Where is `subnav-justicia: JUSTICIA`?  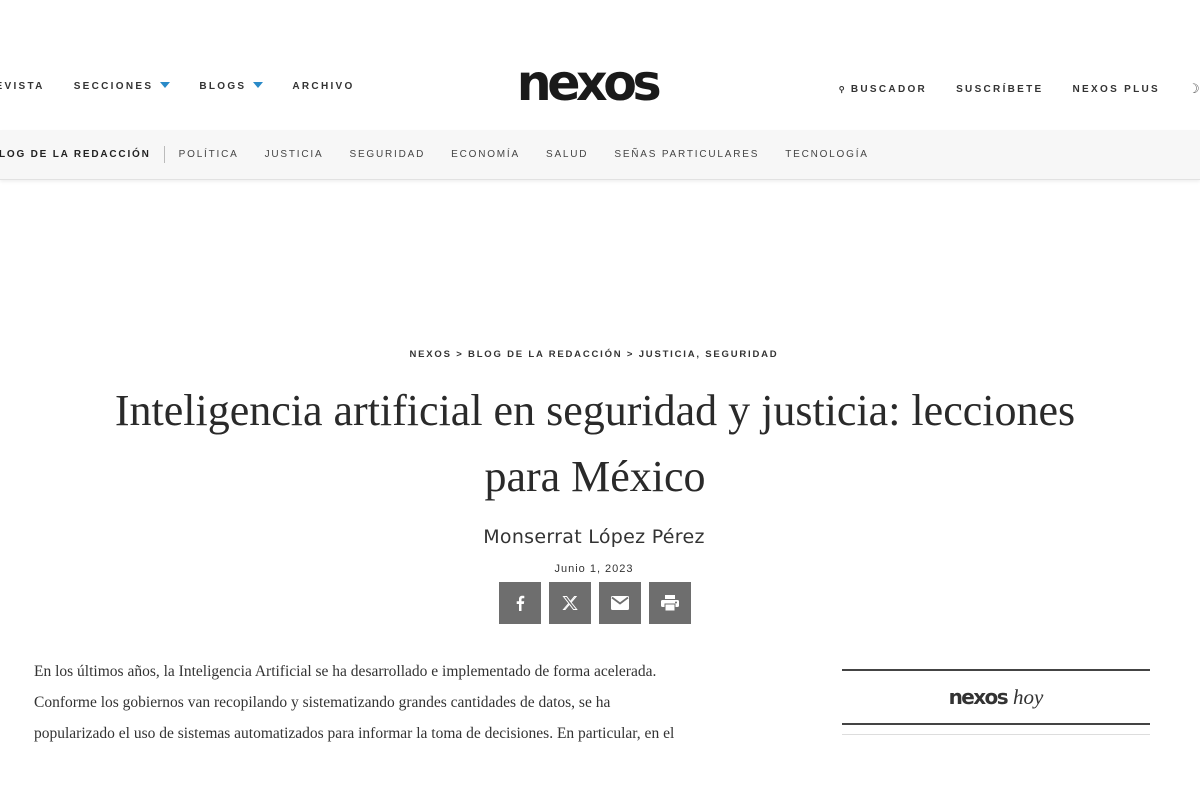 subnav-justicia: JUSTICIA is located at coordinates (294, 154).